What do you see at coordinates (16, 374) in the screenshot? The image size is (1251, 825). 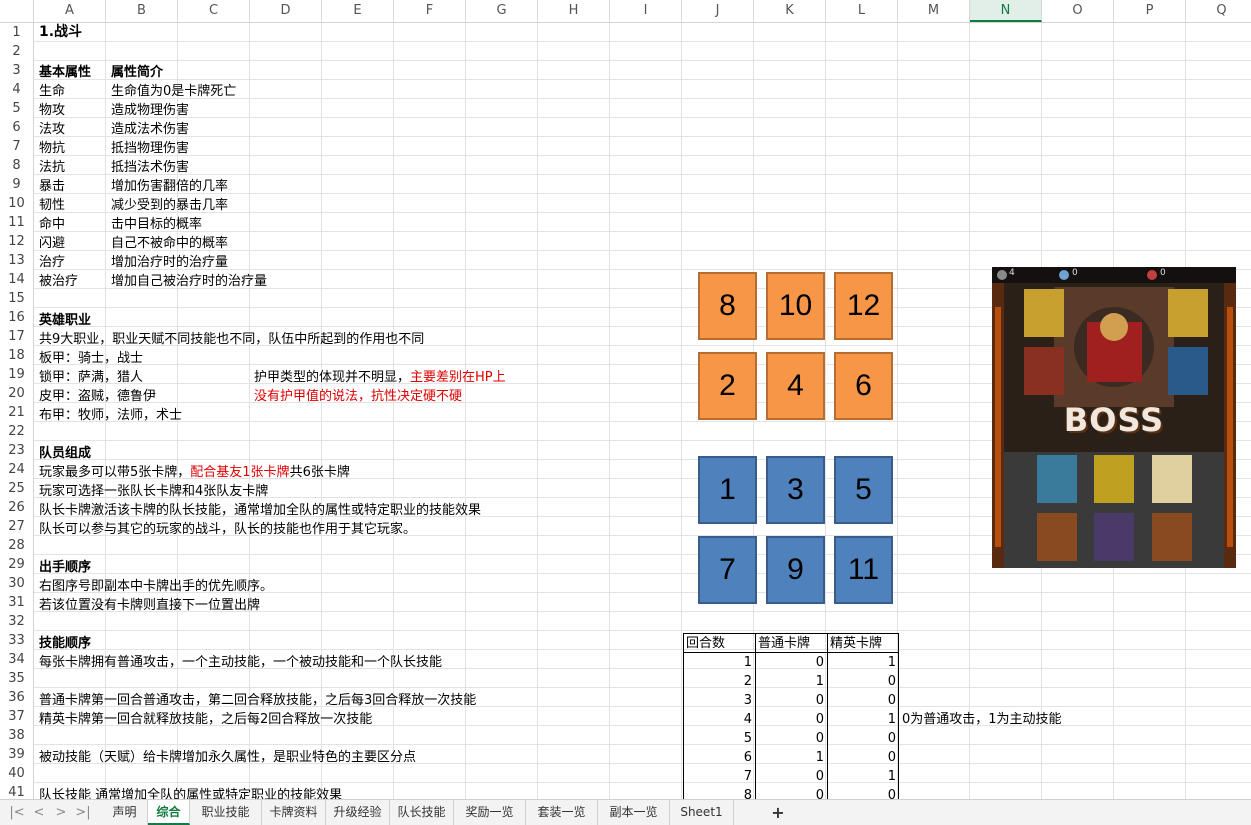 I see `row-header-19: 19` at bounding box center [16, 374].